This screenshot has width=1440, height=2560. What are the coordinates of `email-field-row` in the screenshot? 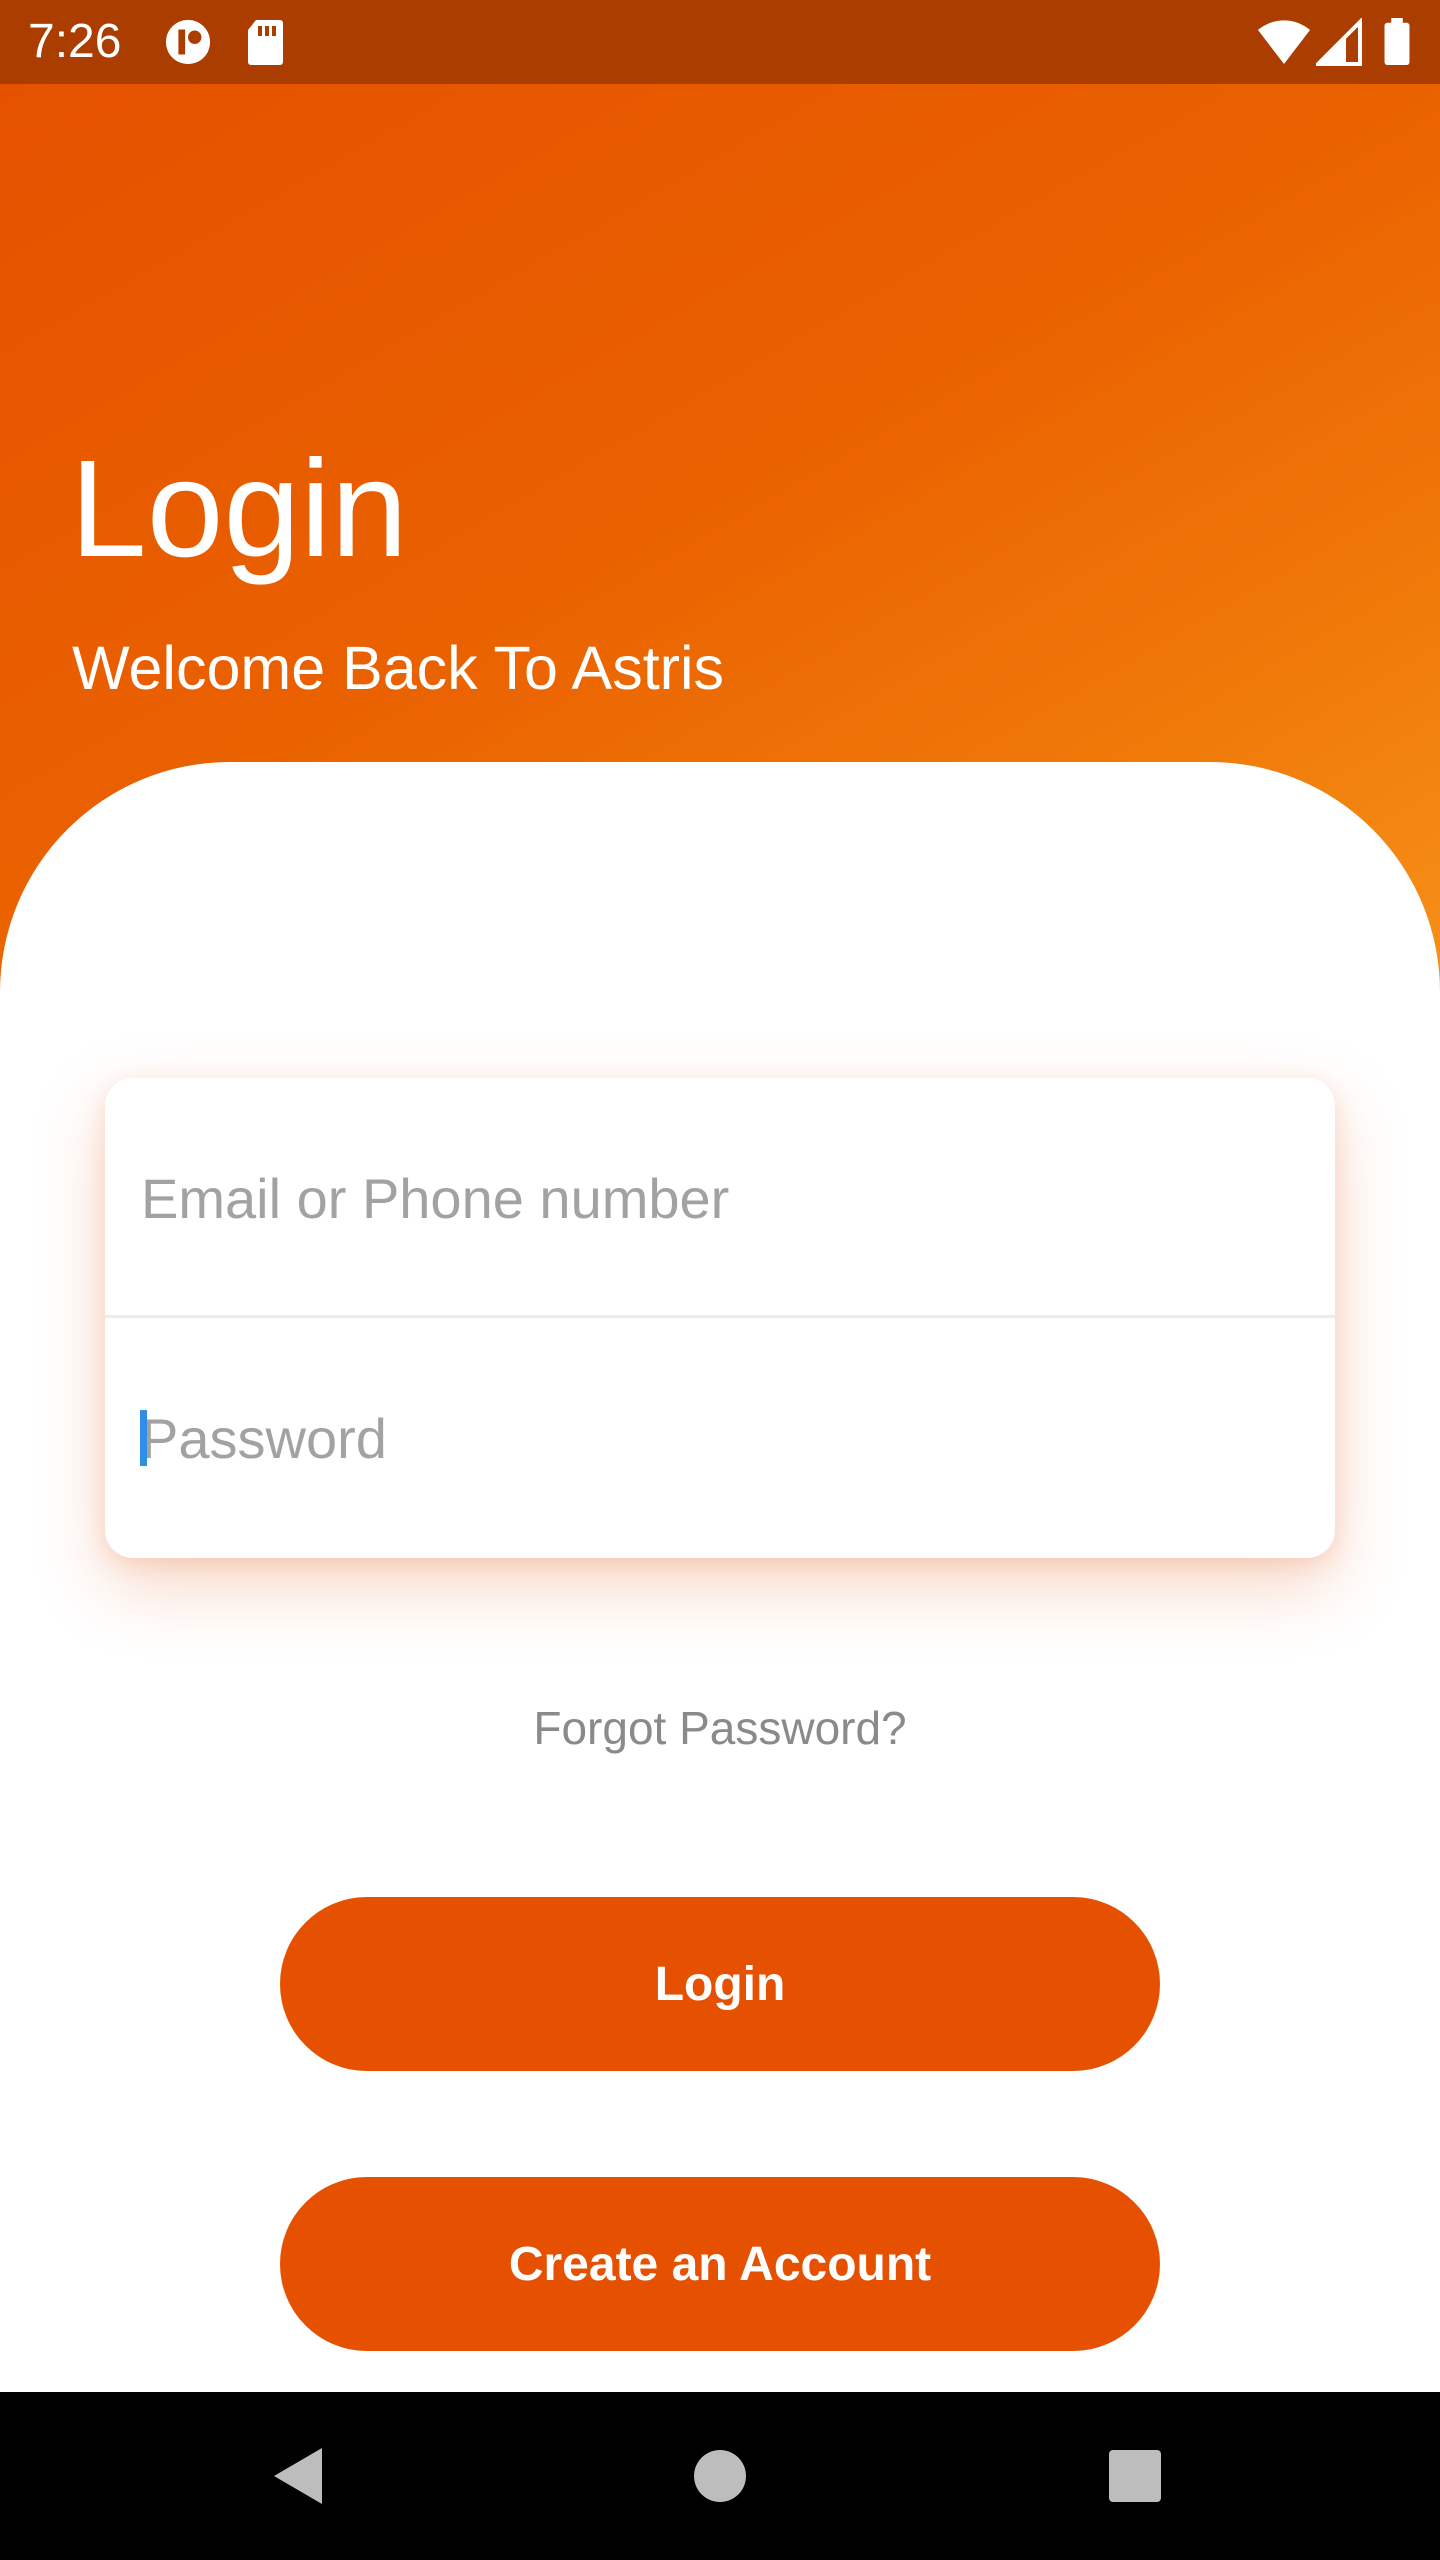 It's located at (720, 1198).